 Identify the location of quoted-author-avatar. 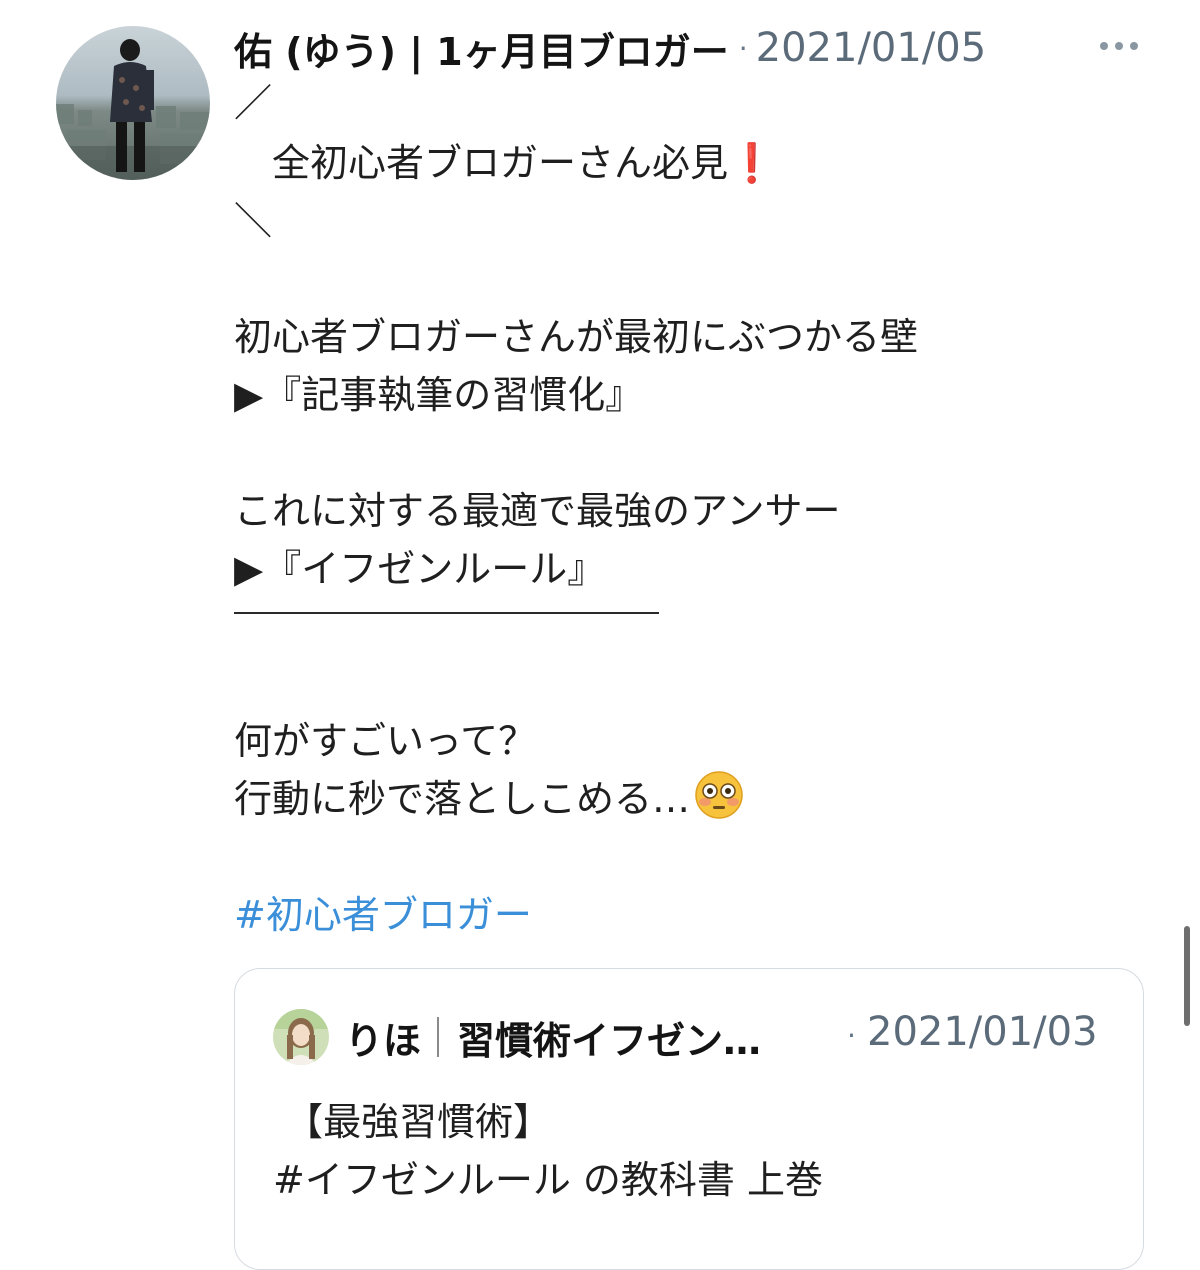
(301, 1037).